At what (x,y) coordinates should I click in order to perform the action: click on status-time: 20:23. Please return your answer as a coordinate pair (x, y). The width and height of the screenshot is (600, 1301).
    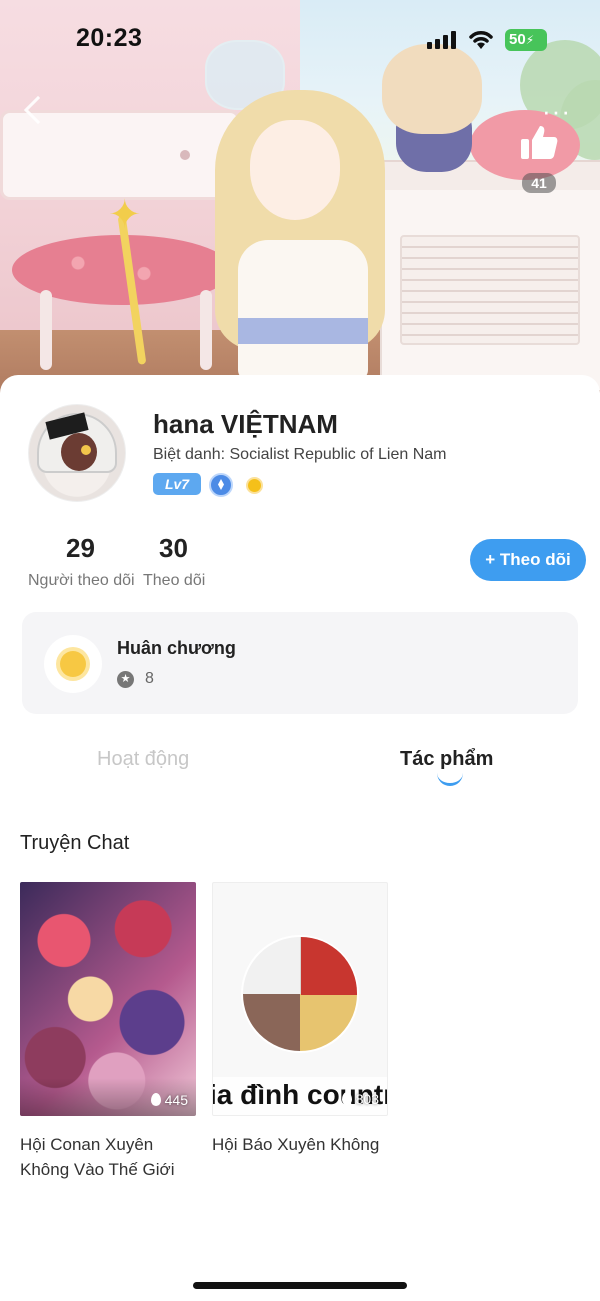
    Looking at the image, I should click on (109, 38).